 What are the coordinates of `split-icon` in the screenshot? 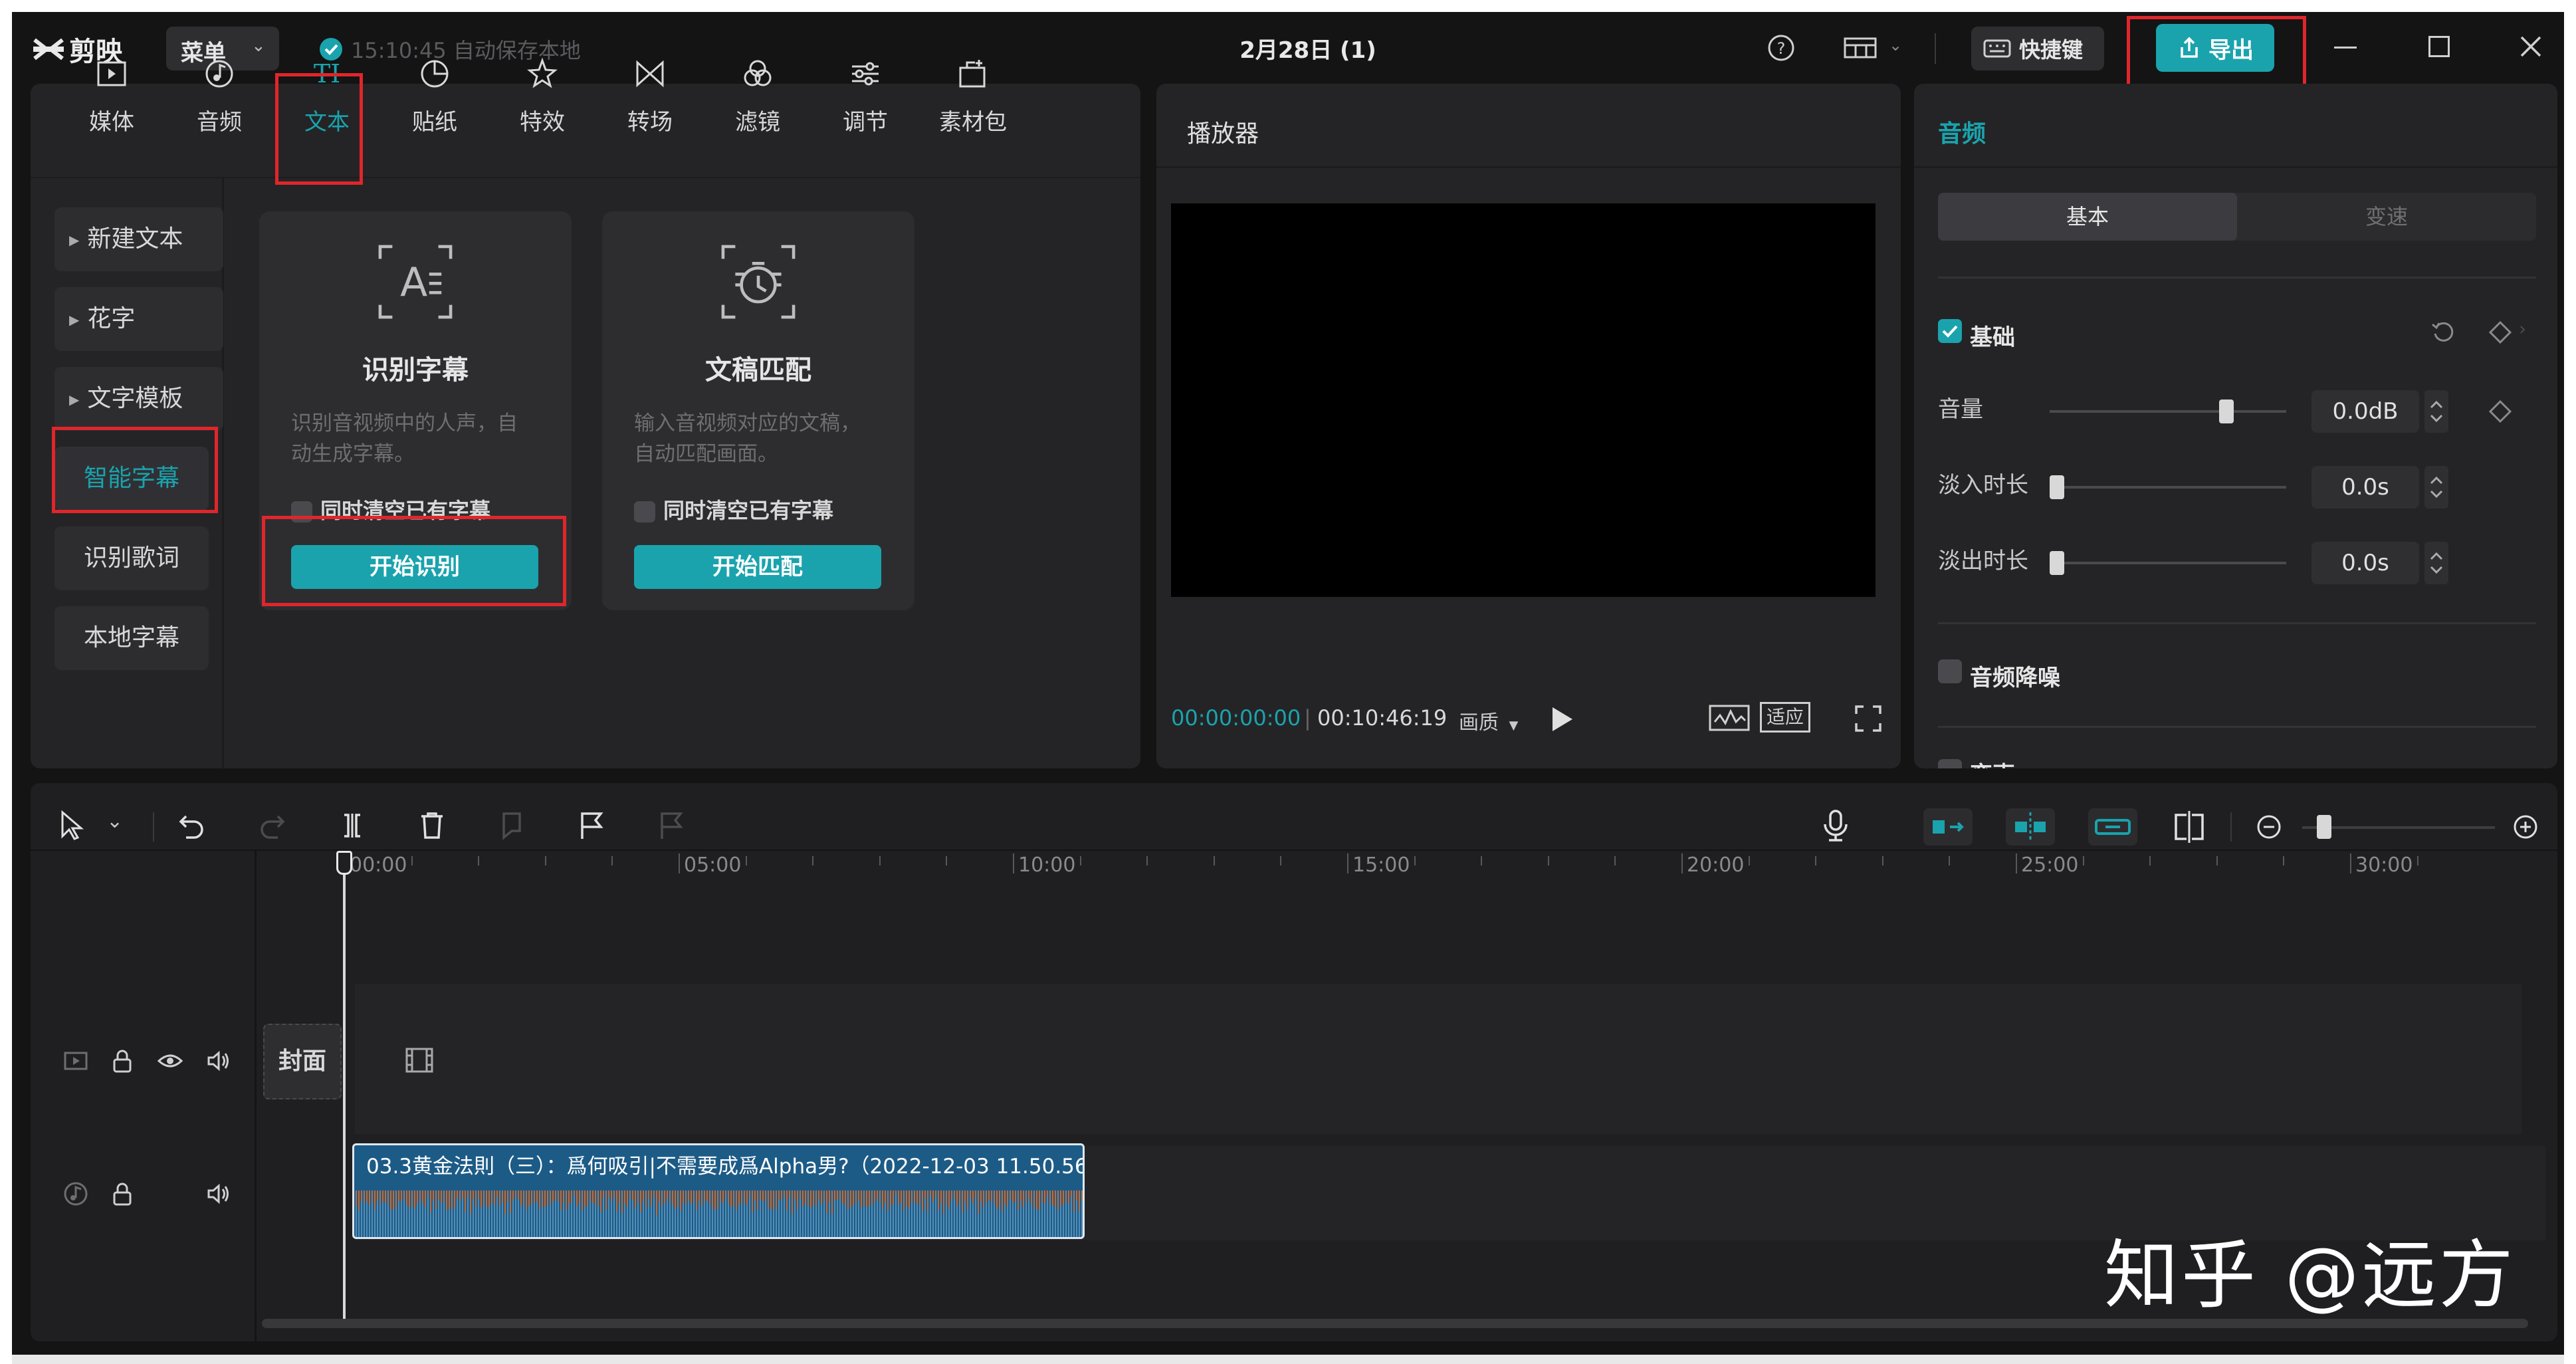 It's located at (352, 826).